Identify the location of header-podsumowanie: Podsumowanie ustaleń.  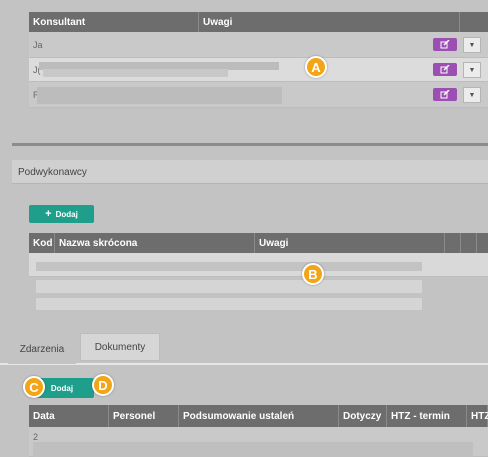
(259, 416).